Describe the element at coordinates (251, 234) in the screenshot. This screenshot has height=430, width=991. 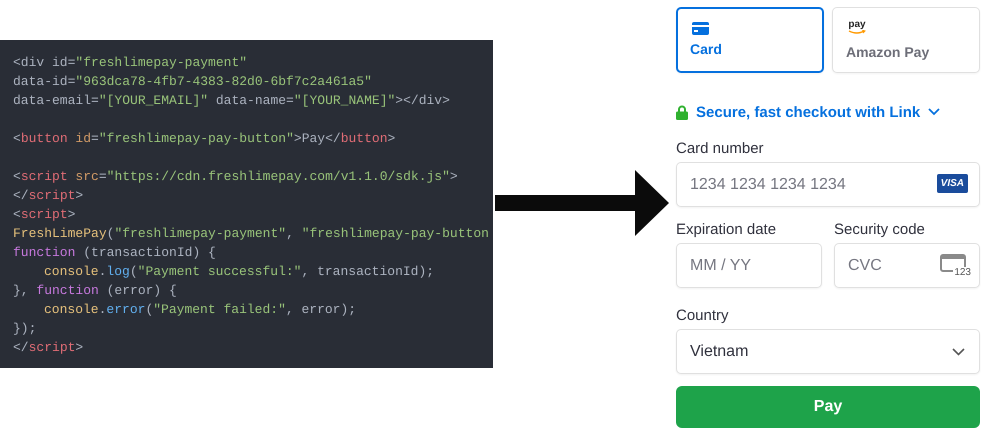
I see `code-line: FreshLimePay("freshlimepay-payment", "freshlimepay-pay-button` at that location.